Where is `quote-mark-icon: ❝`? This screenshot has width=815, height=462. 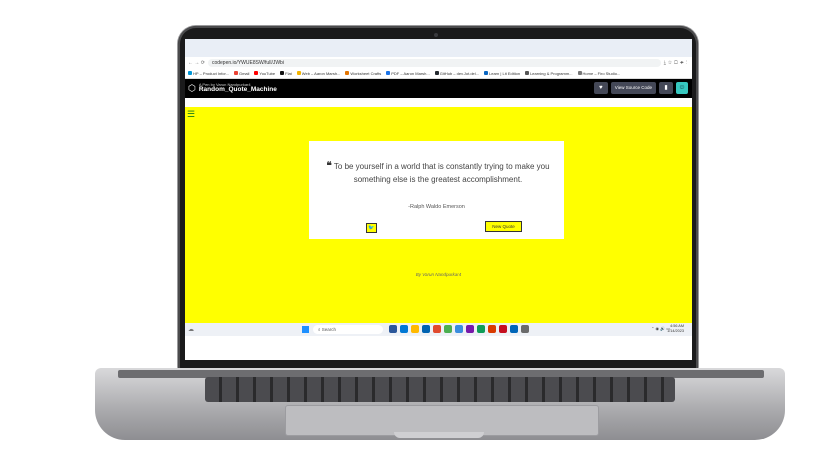 quote-mark-icon: ❝ is located at coordinates (329, 166).